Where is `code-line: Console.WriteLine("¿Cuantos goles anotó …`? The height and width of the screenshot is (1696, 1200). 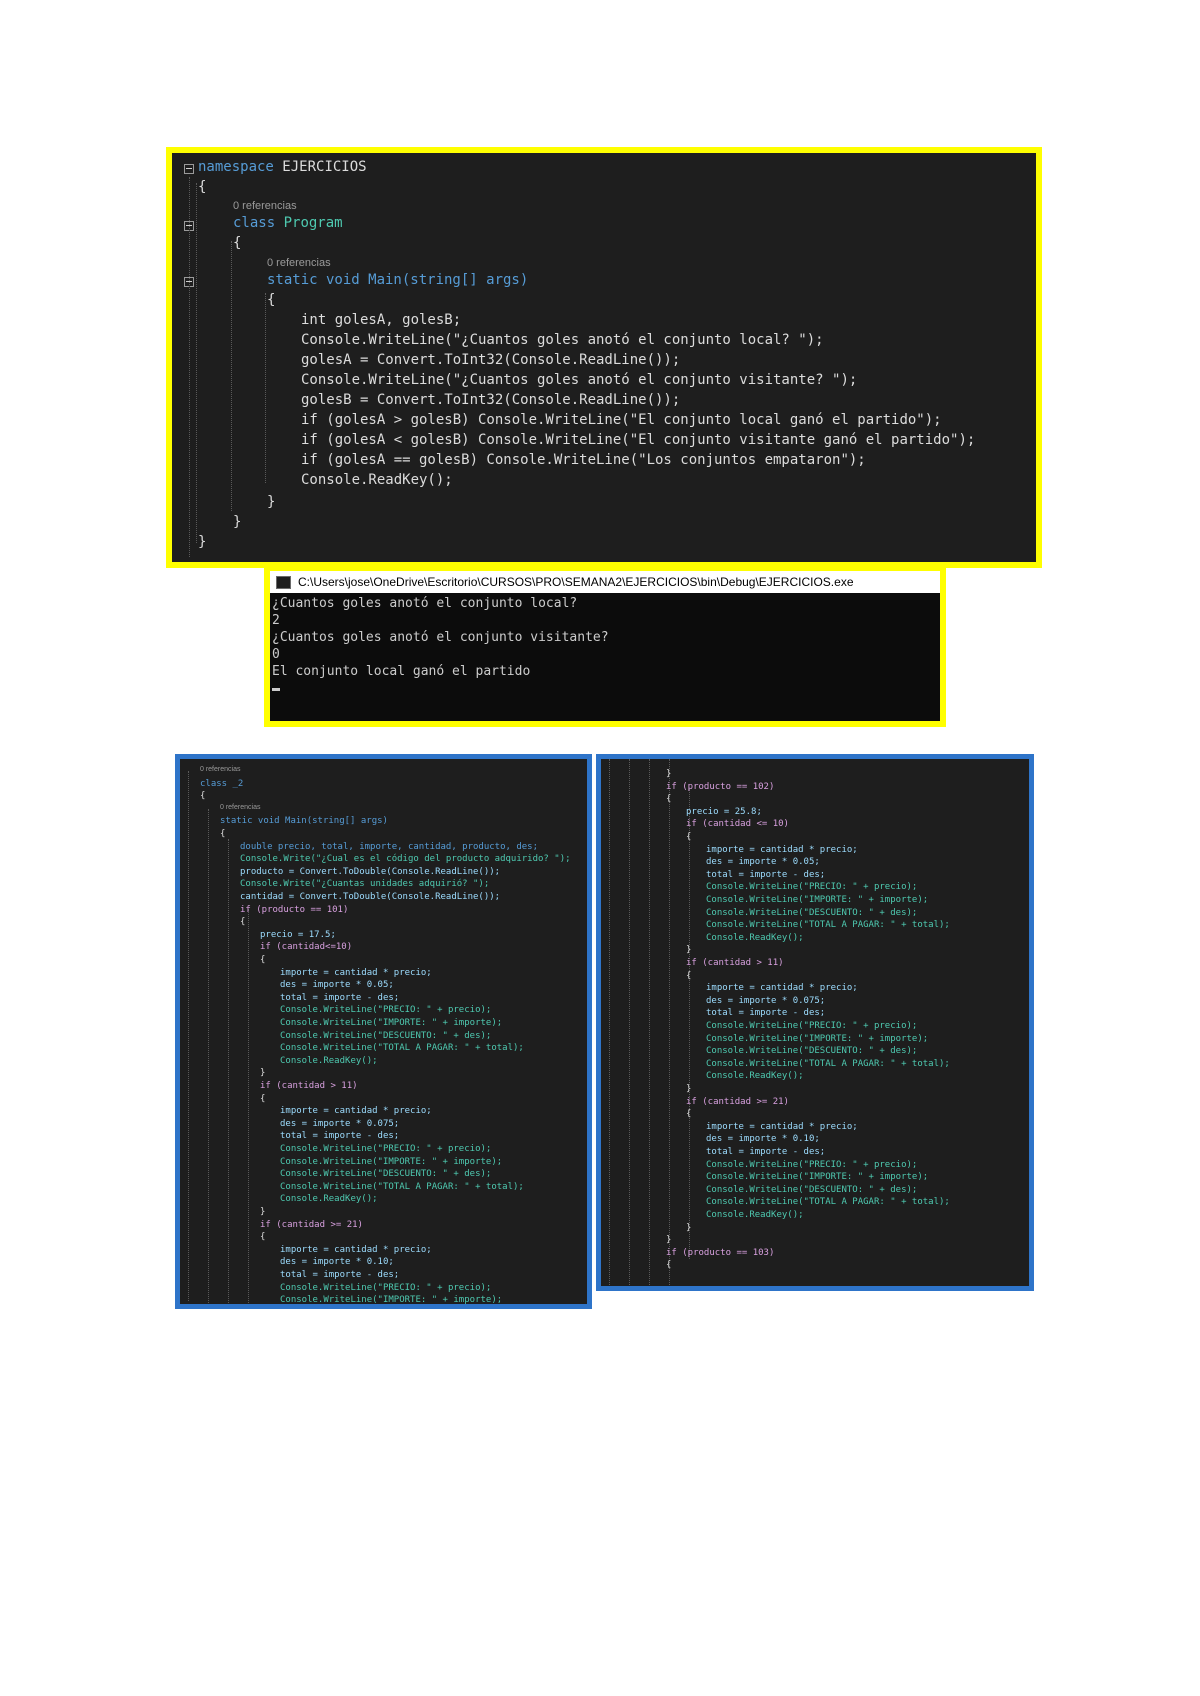 code-line: Console.WriteLine("¿Cuantos goles anotó … is located at coordinates (579, 380).